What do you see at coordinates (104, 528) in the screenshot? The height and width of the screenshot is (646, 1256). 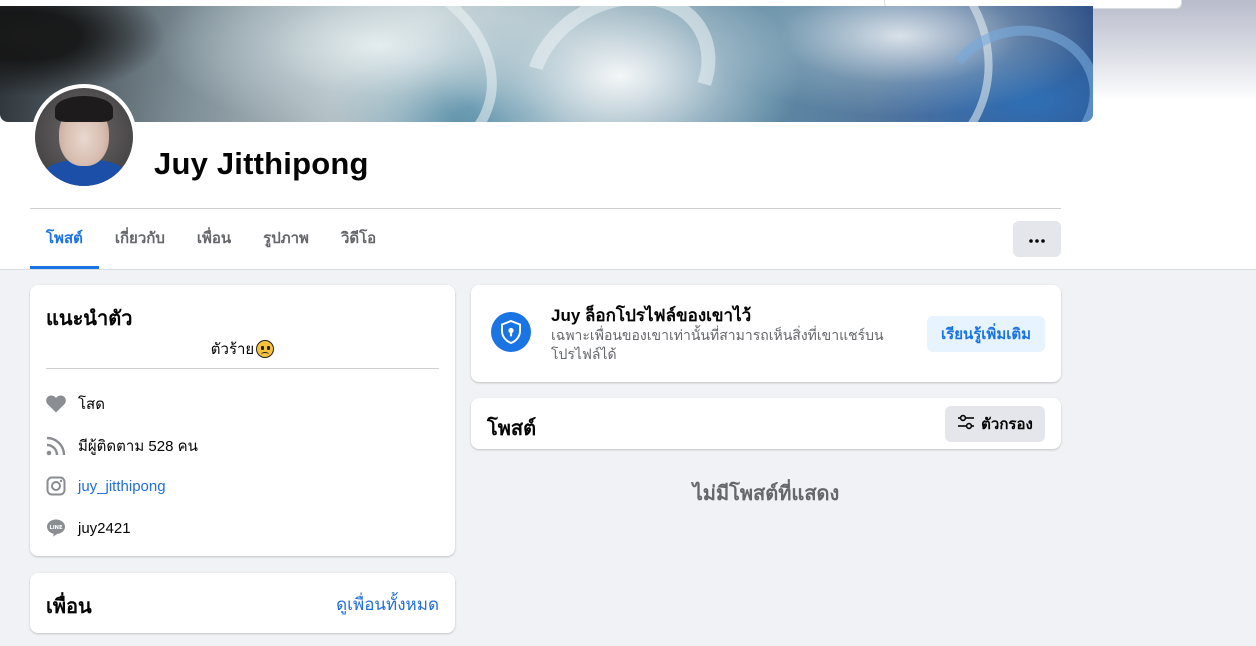 I see `line-id: juy2421` at bounding box center [104, 528].